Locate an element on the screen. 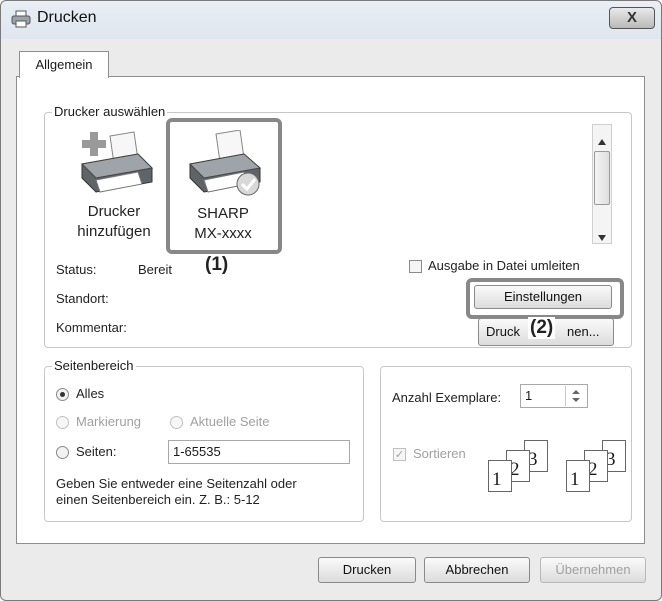 This screenshot has width=662, height=601. print-to-file-label: Ausgabe in Datei umleiten is located at coordinates (504, 265).